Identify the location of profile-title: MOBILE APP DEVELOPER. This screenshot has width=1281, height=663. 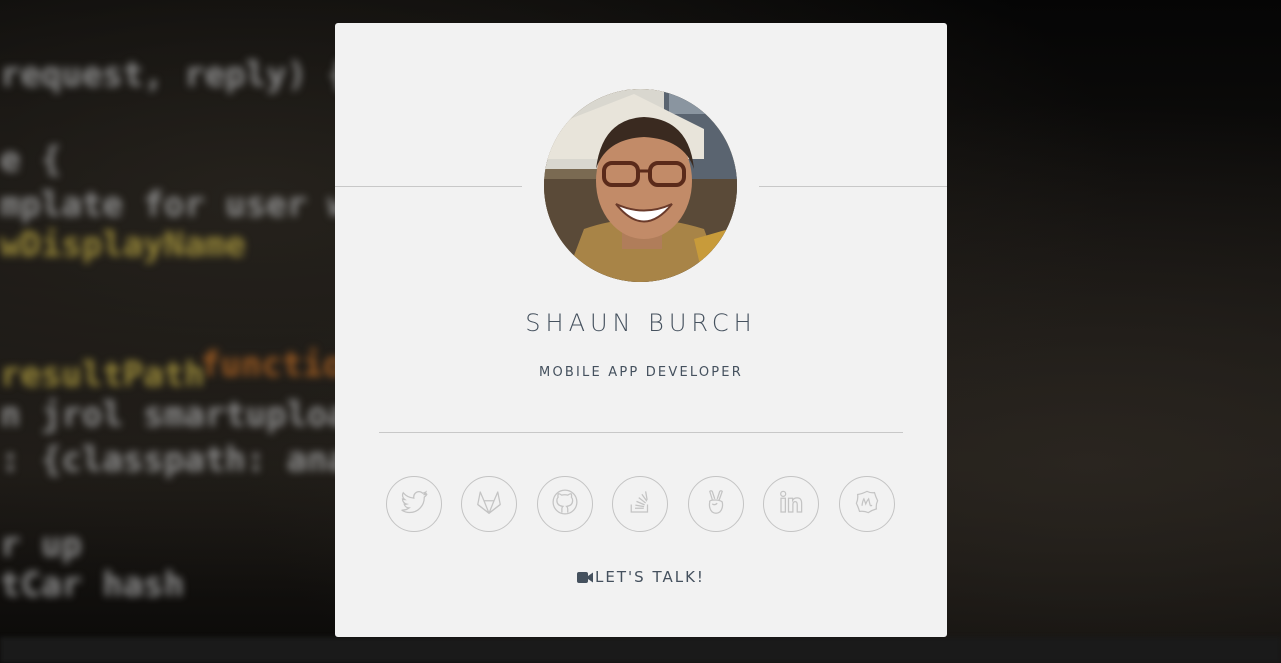
(641, 372).